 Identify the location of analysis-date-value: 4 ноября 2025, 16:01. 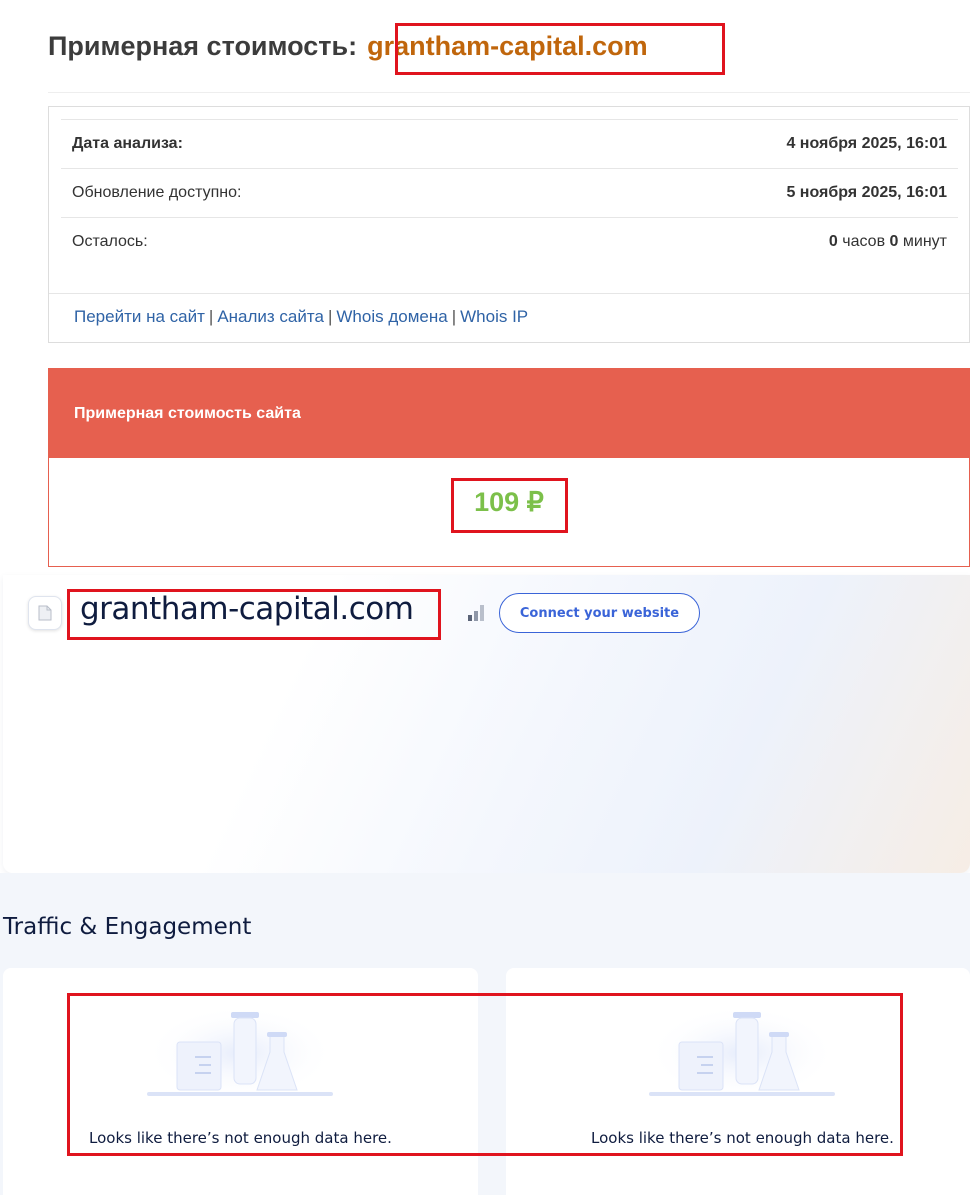
(866, 143).